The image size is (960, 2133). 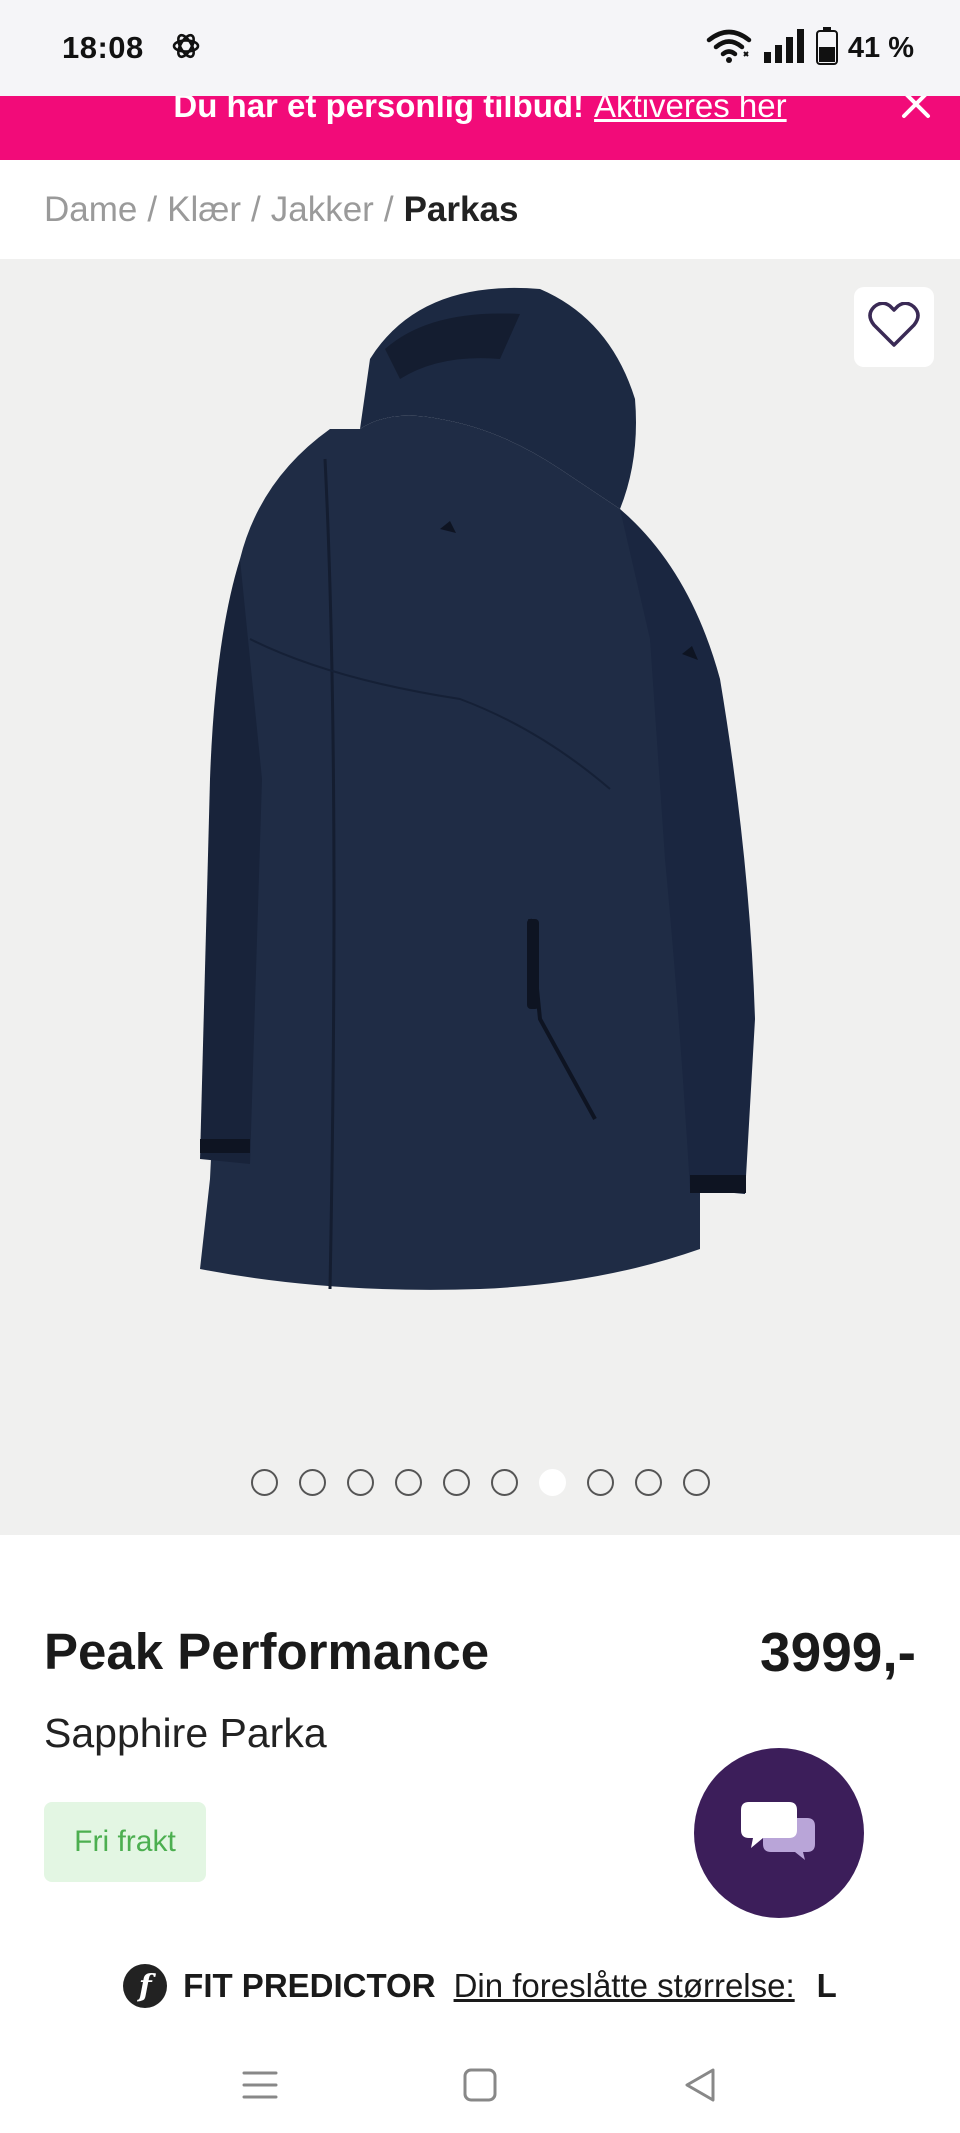 I want to click on fit-predictor-logo-icon: f, so click(x=145, y=1986).